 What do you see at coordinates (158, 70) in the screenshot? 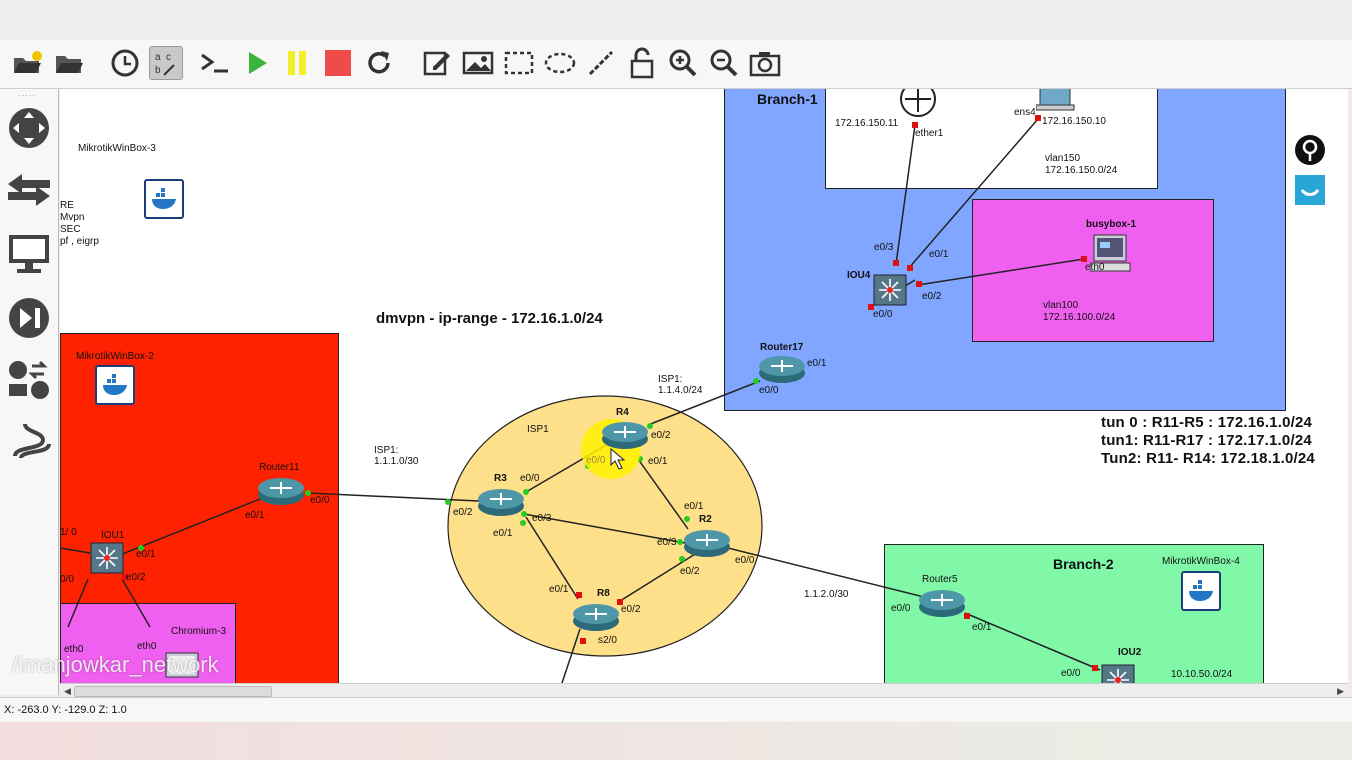
I see `svg-text: b` at bounding box center [158, 70].